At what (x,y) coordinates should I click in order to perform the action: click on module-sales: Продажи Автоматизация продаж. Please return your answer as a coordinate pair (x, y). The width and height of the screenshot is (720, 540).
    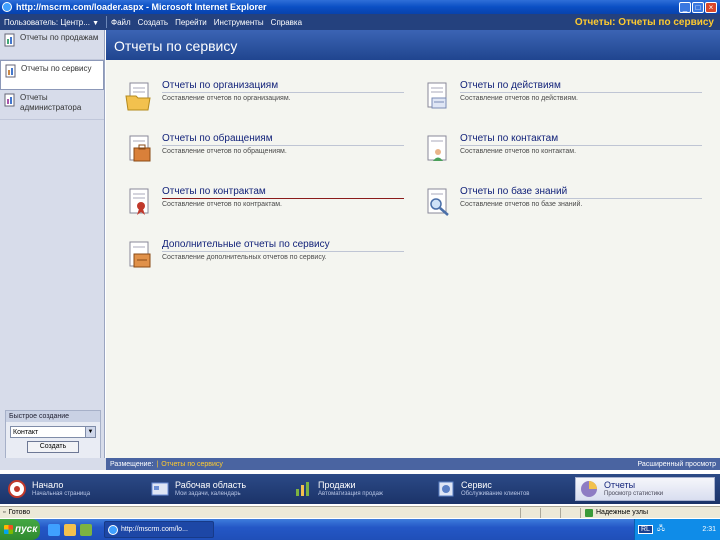
    Looking at the image, I should click on (359, 489).